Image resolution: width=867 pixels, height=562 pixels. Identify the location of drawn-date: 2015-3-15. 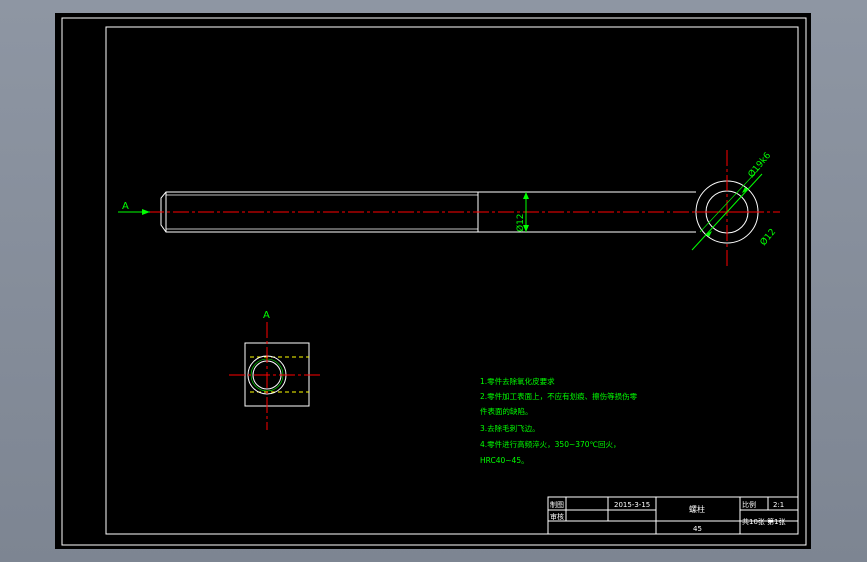
(632, 505).